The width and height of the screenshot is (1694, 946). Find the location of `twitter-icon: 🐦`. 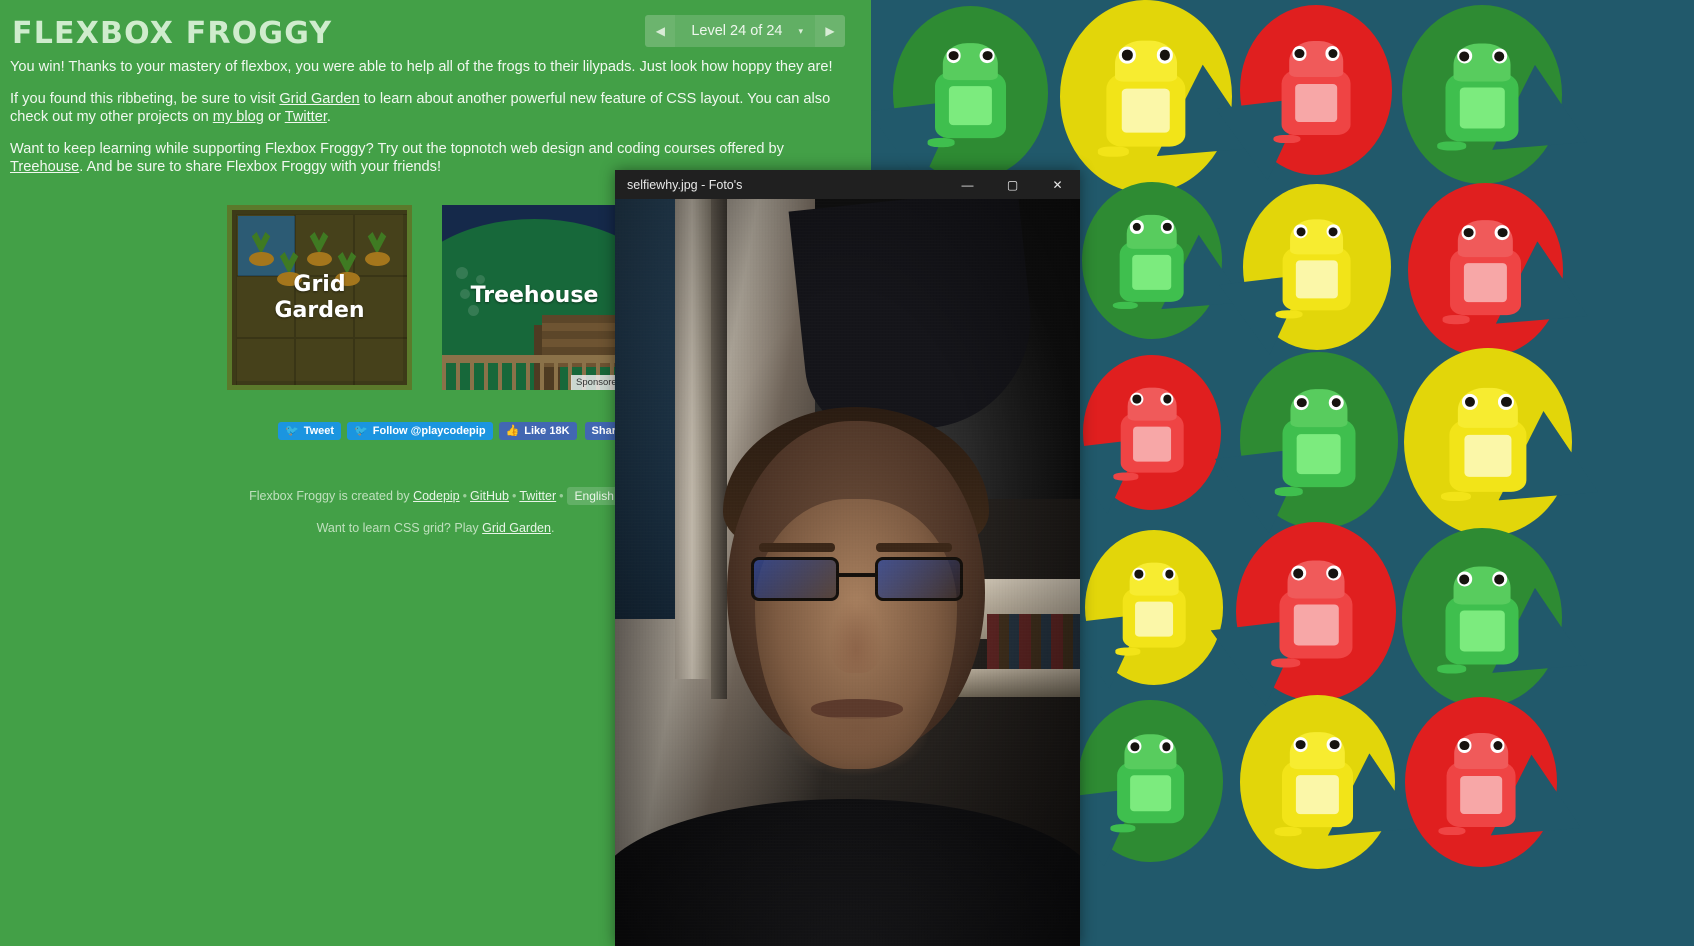

twitter-icon: 🐦 is located at coordinates (361, 430).